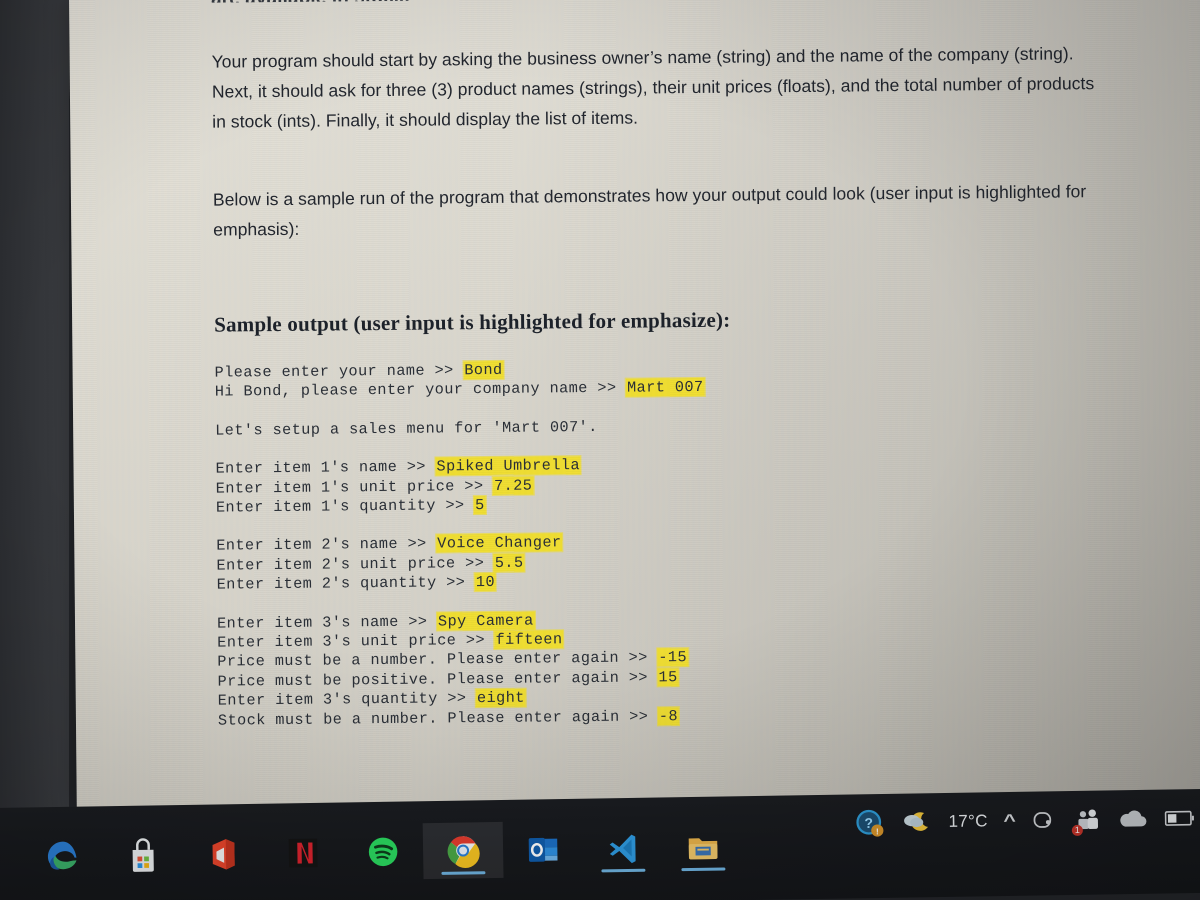 Image resolution: width=1200 pixels, height=900 pixels. Describe the element at coordinates (869, 823) in the screenshot. I see `help-circle-icon: ? !` at that location.